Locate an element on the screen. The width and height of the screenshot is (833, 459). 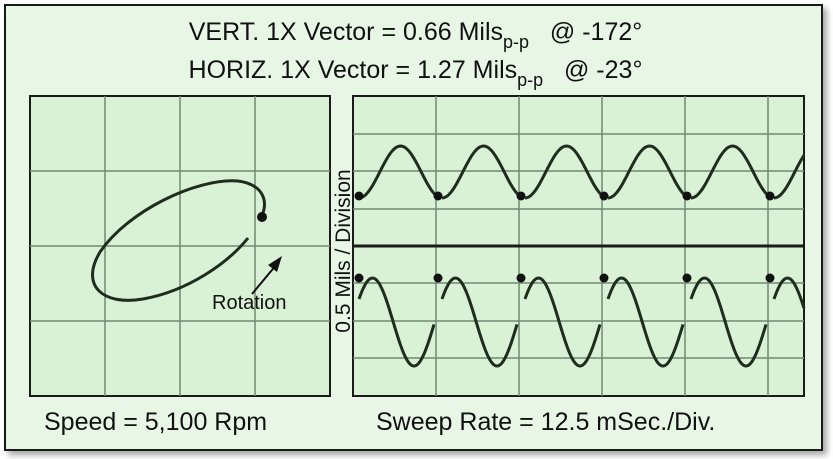
y-axis-label: 0.5 Mils / Division is located at coordinates (343, 250).